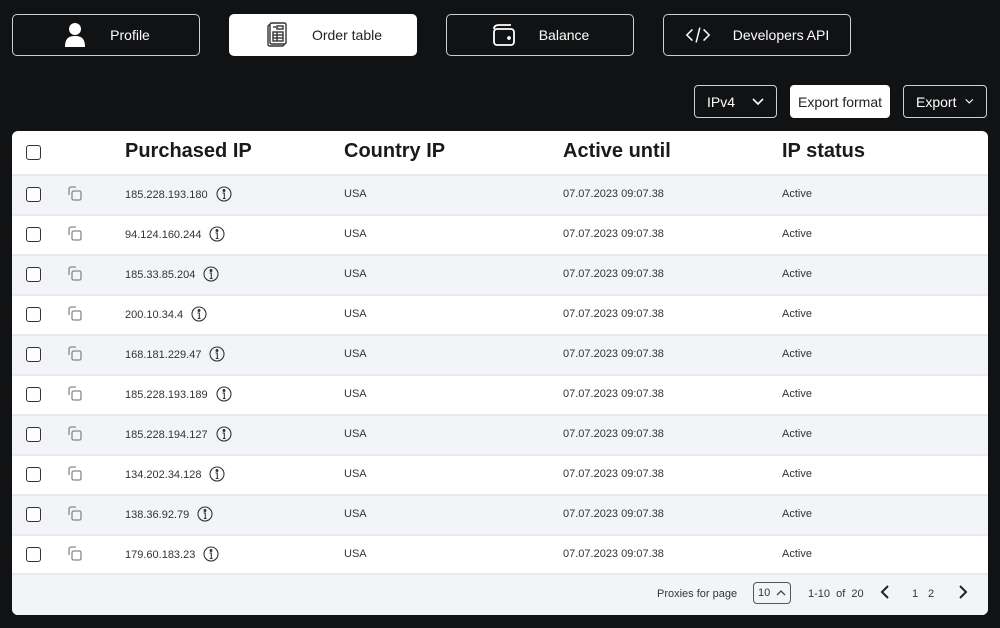 The height and width of the screenshot is (628, 1000). What do you see at coordinates (500, 514) in the screenshot?
I see `table-row: 138.36.92.79 USA 07.07.2023 09:07.38 Active` at bounding box center [500, 514].